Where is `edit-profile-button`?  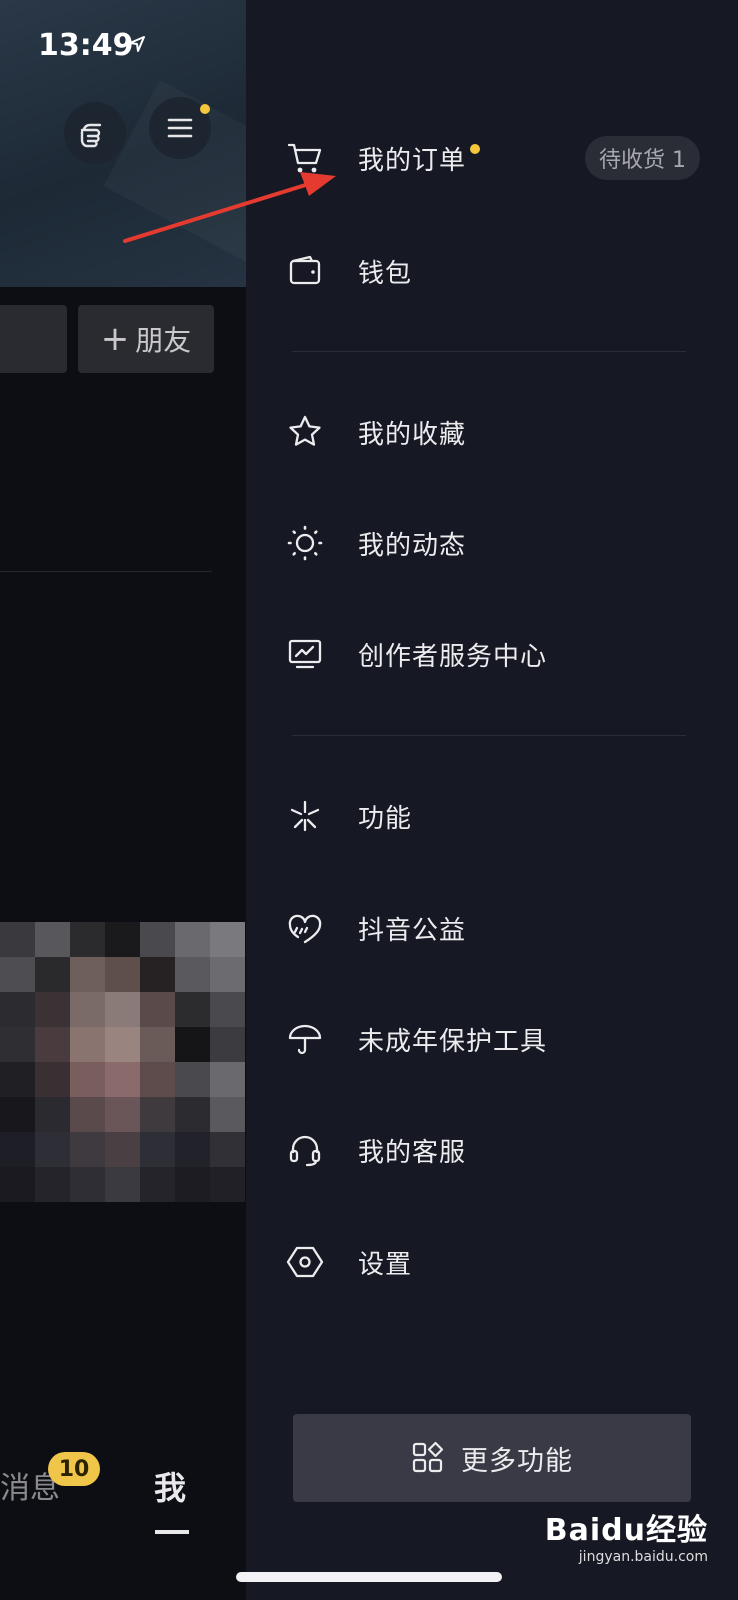 edit-profile-button is located at coordinates (33, 339).